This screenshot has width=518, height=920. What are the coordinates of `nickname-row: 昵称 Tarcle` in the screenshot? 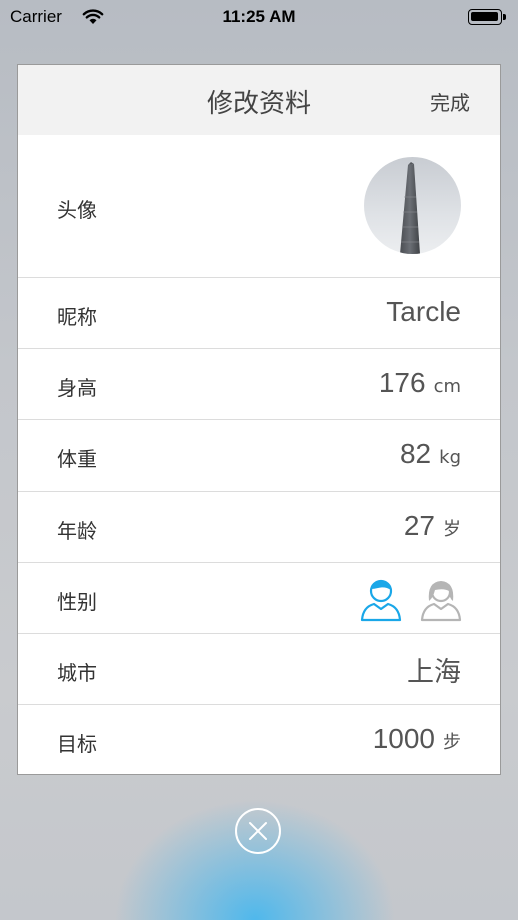 It's located at (259, 312).